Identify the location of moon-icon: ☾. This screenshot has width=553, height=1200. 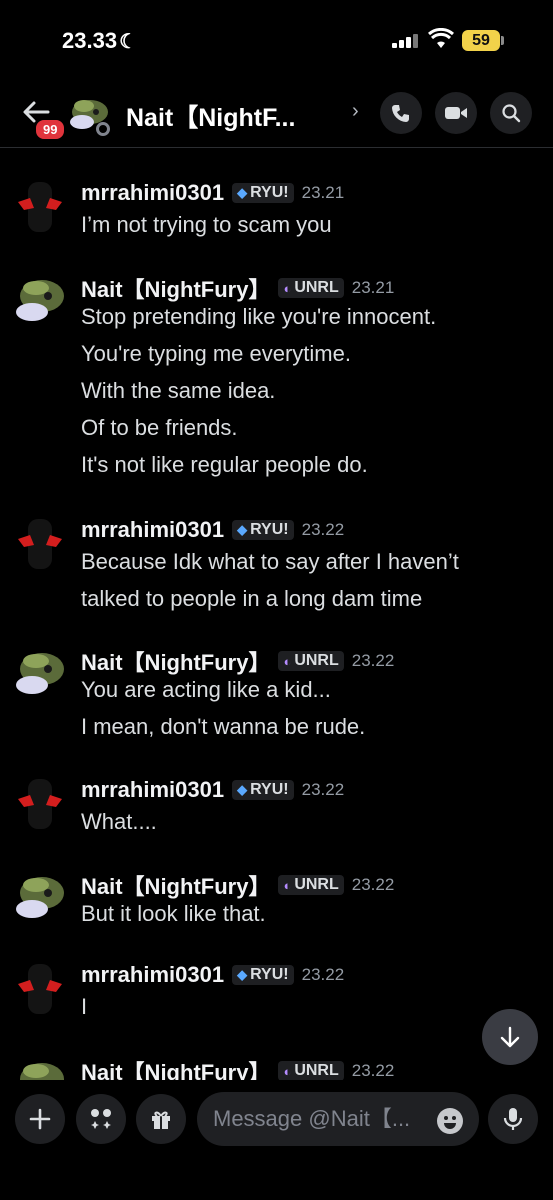
(128, 42).